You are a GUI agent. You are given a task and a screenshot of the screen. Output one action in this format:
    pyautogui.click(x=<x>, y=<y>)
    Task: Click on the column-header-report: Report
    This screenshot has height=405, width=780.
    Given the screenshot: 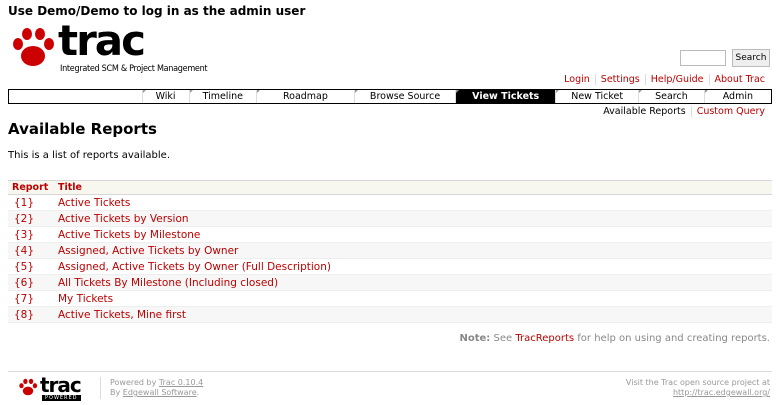 What is the action you would take?
    pyautogui.click(x=31, y=187)
    